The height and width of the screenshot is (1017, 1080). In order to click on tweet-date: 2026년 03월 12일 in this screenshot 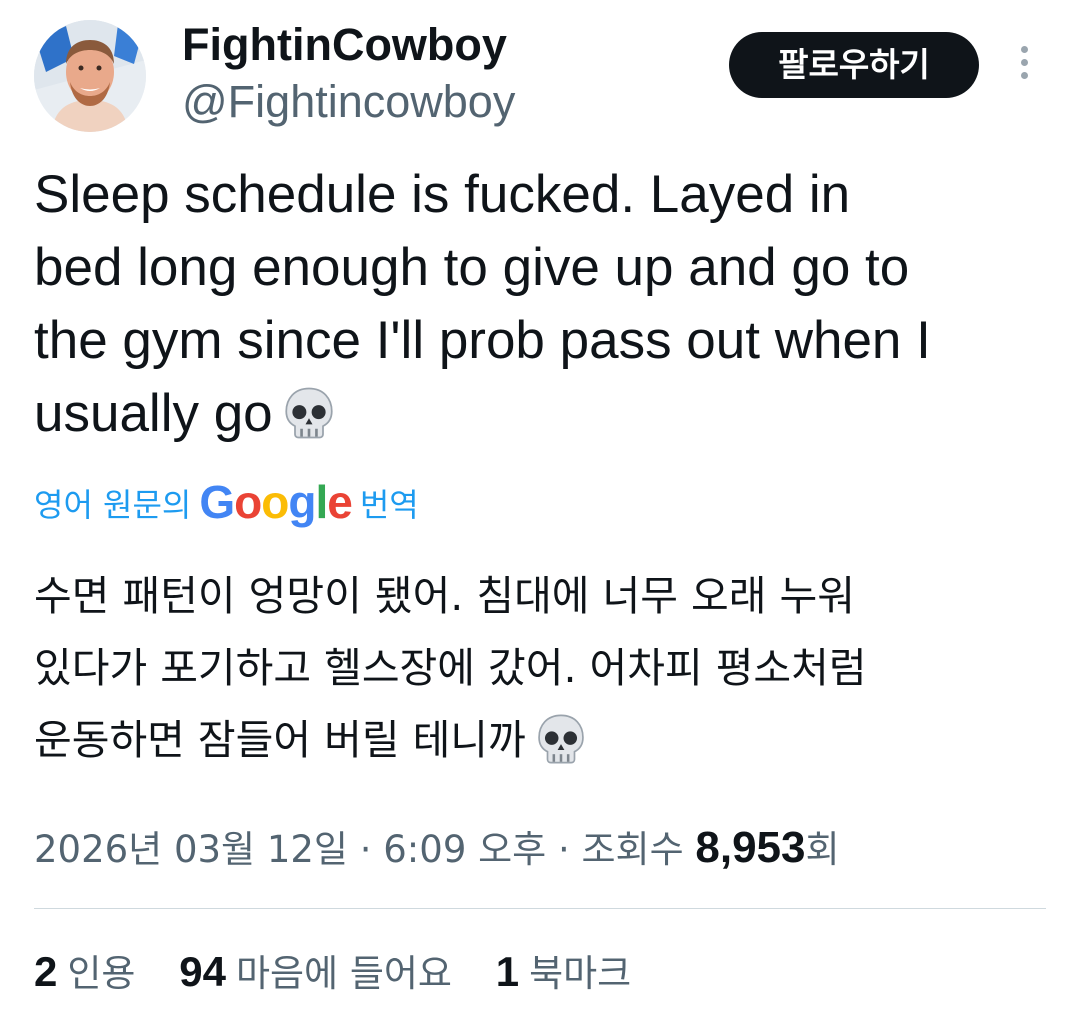, I will do `click(191, 849)`.